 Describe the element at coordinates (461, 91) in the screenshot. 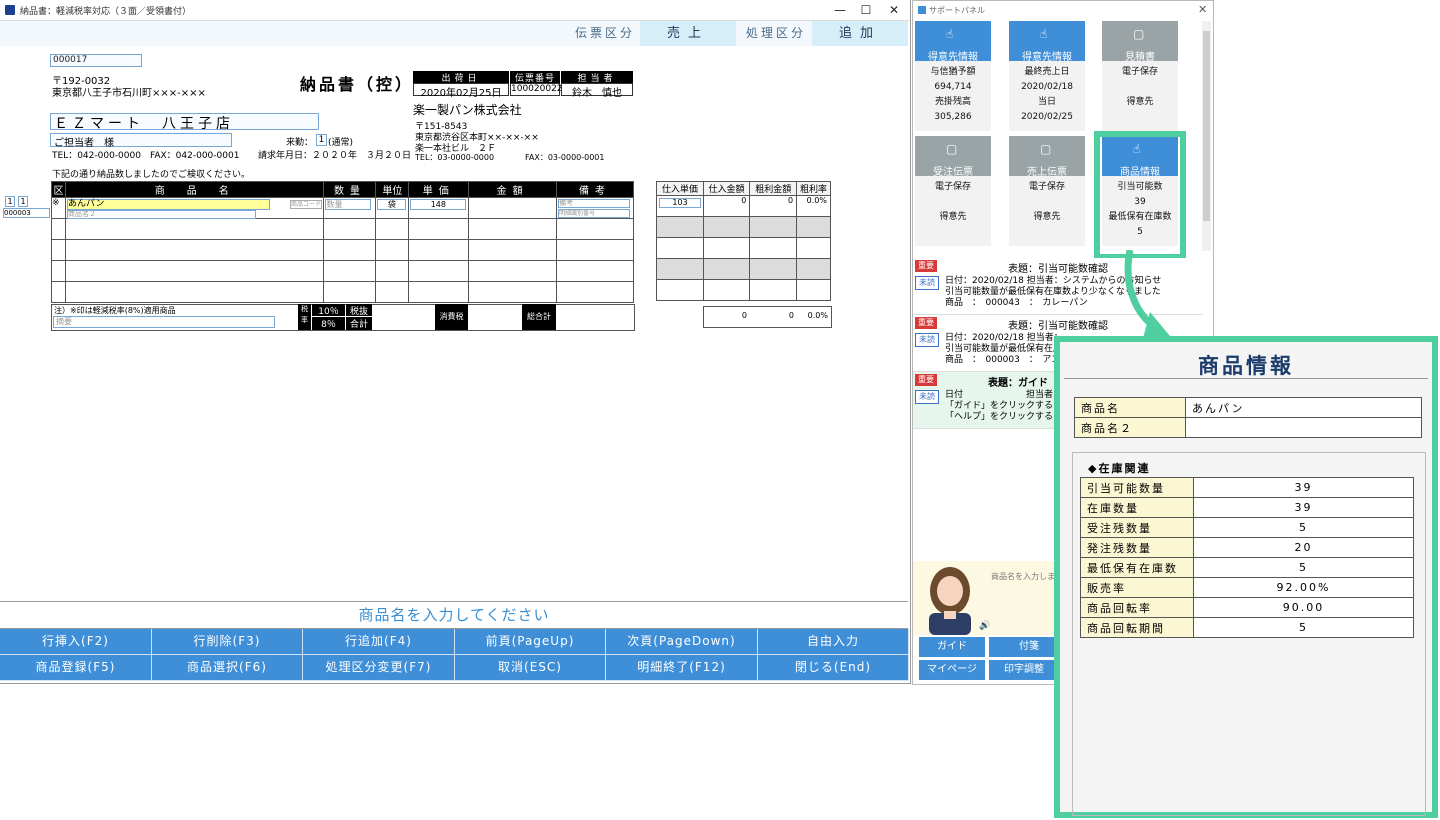

I see `ship-date-field: 2020年02月25日` at that location.